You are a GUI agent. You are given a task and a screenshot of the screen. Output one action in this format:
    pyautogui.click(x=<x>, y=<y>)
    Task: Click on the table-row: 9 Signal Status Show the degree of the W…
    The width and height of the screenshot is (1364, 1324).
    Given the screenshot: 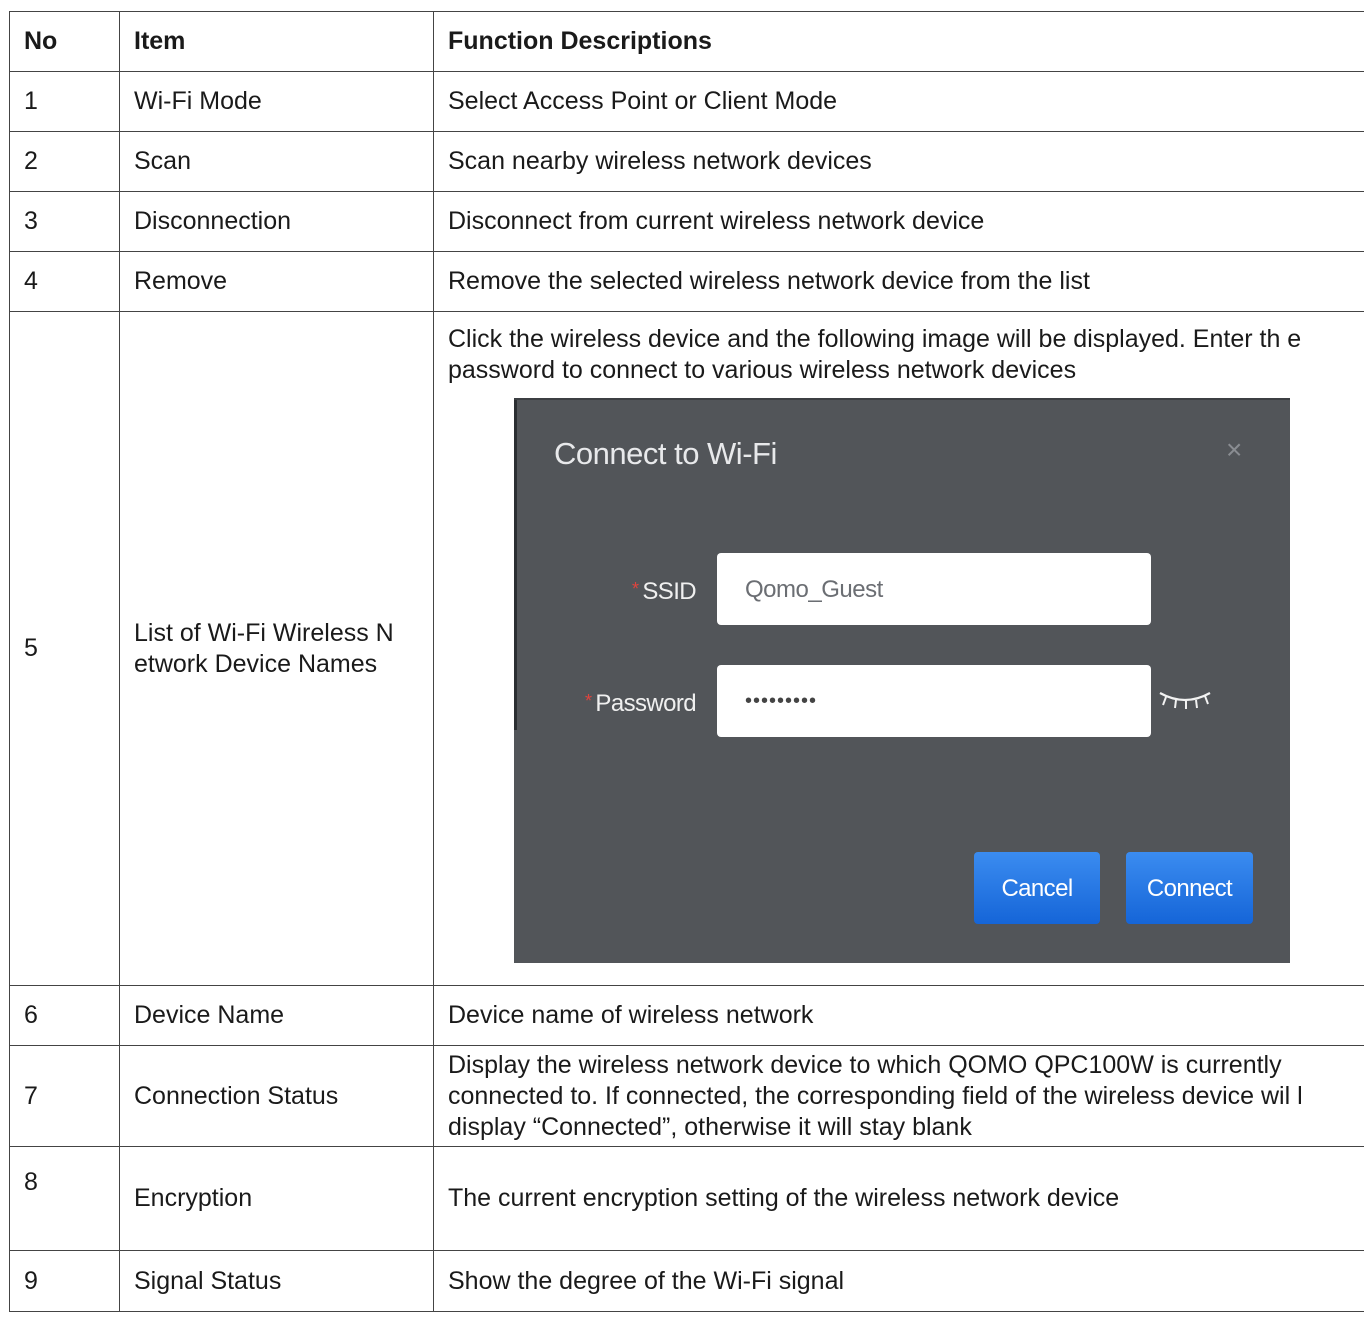 What is the action you would take?
    pyautogui.click(x=686, y=1281)
    